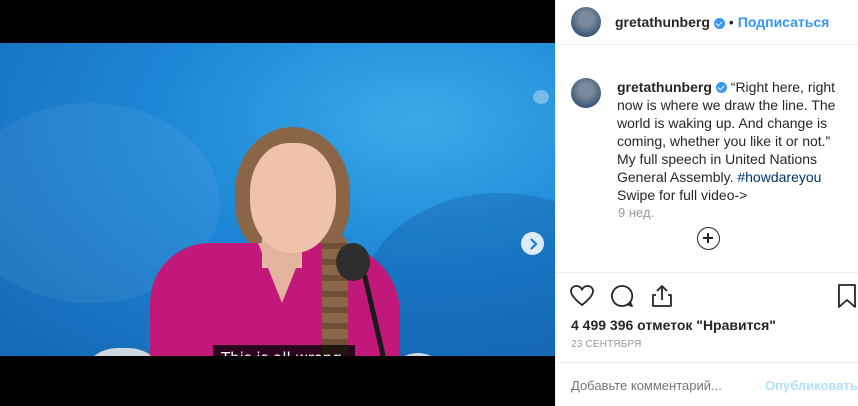 The width and height of the screenshot is (858, 406). I want to click on heart-icon, so click(582, 296).